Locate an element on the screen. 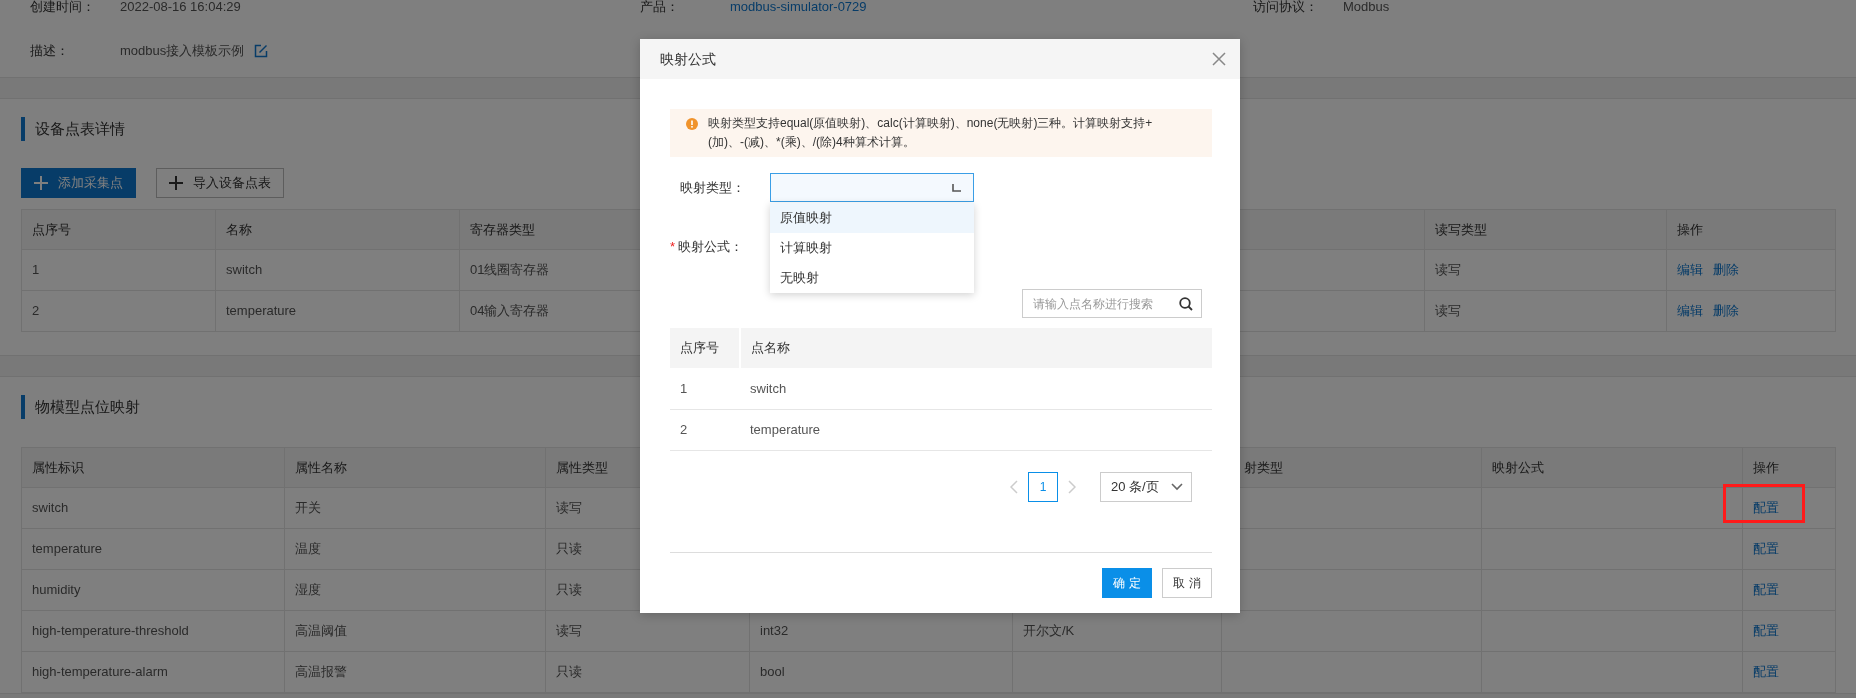  page-button: 1 is located at coordinates (1043, 486).